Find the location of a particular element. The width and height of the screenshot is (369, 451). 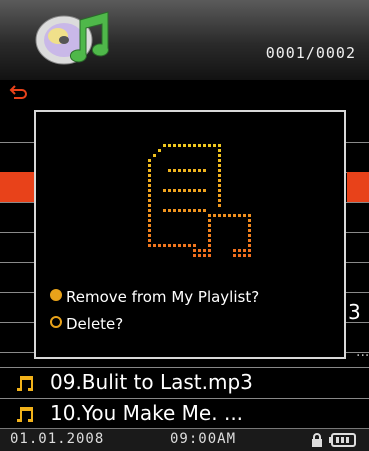

track-counter: 0001/0002 is located at coordinates (310, 53).